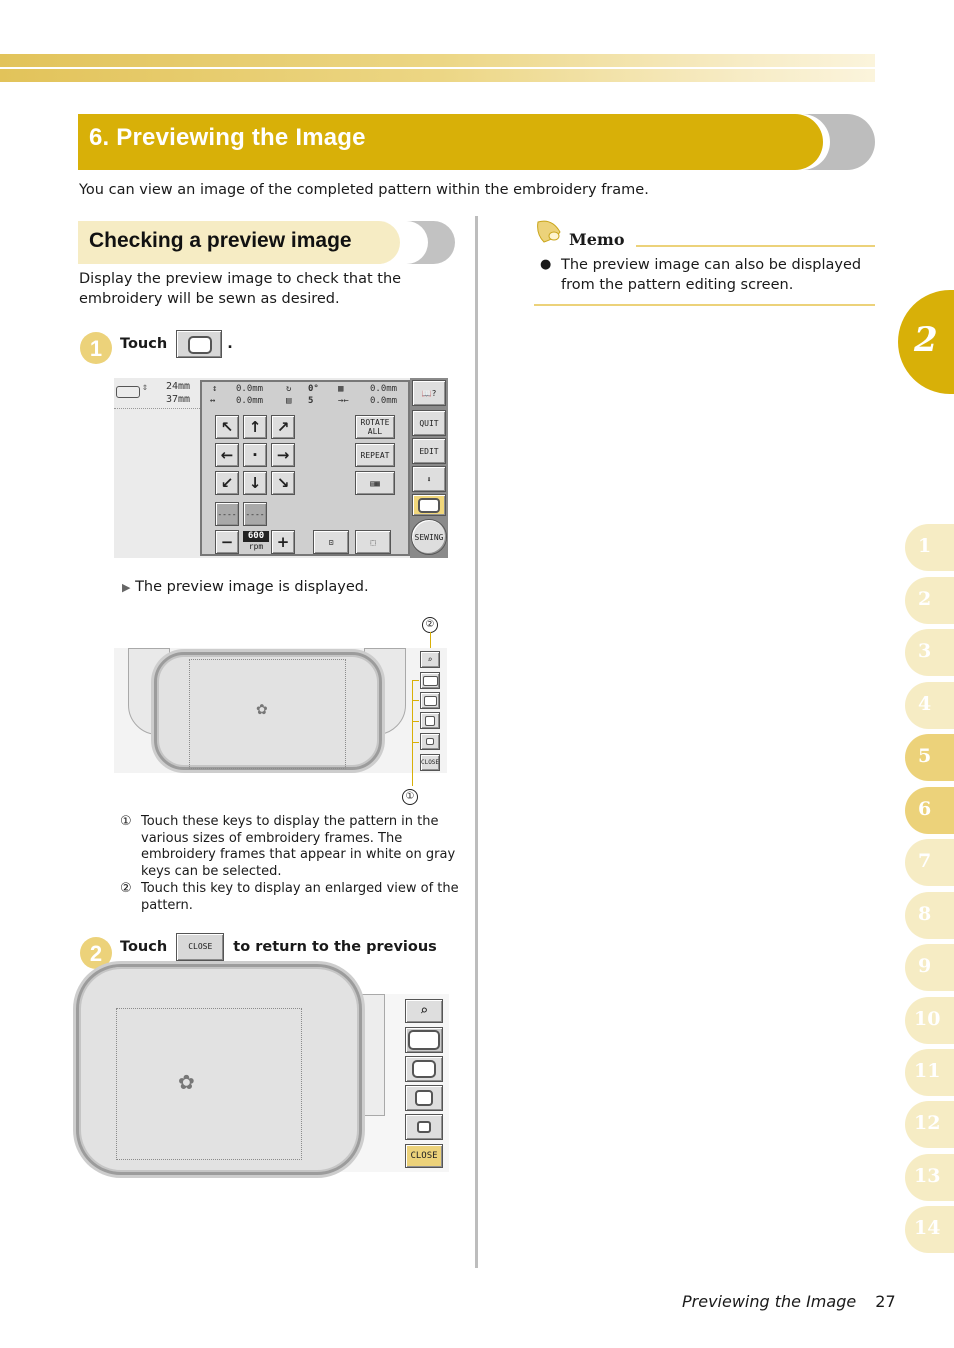 The height and width of the screenshot is (1348, 954). I want to click on move-up-left-button: ↖, so click(227, 427).